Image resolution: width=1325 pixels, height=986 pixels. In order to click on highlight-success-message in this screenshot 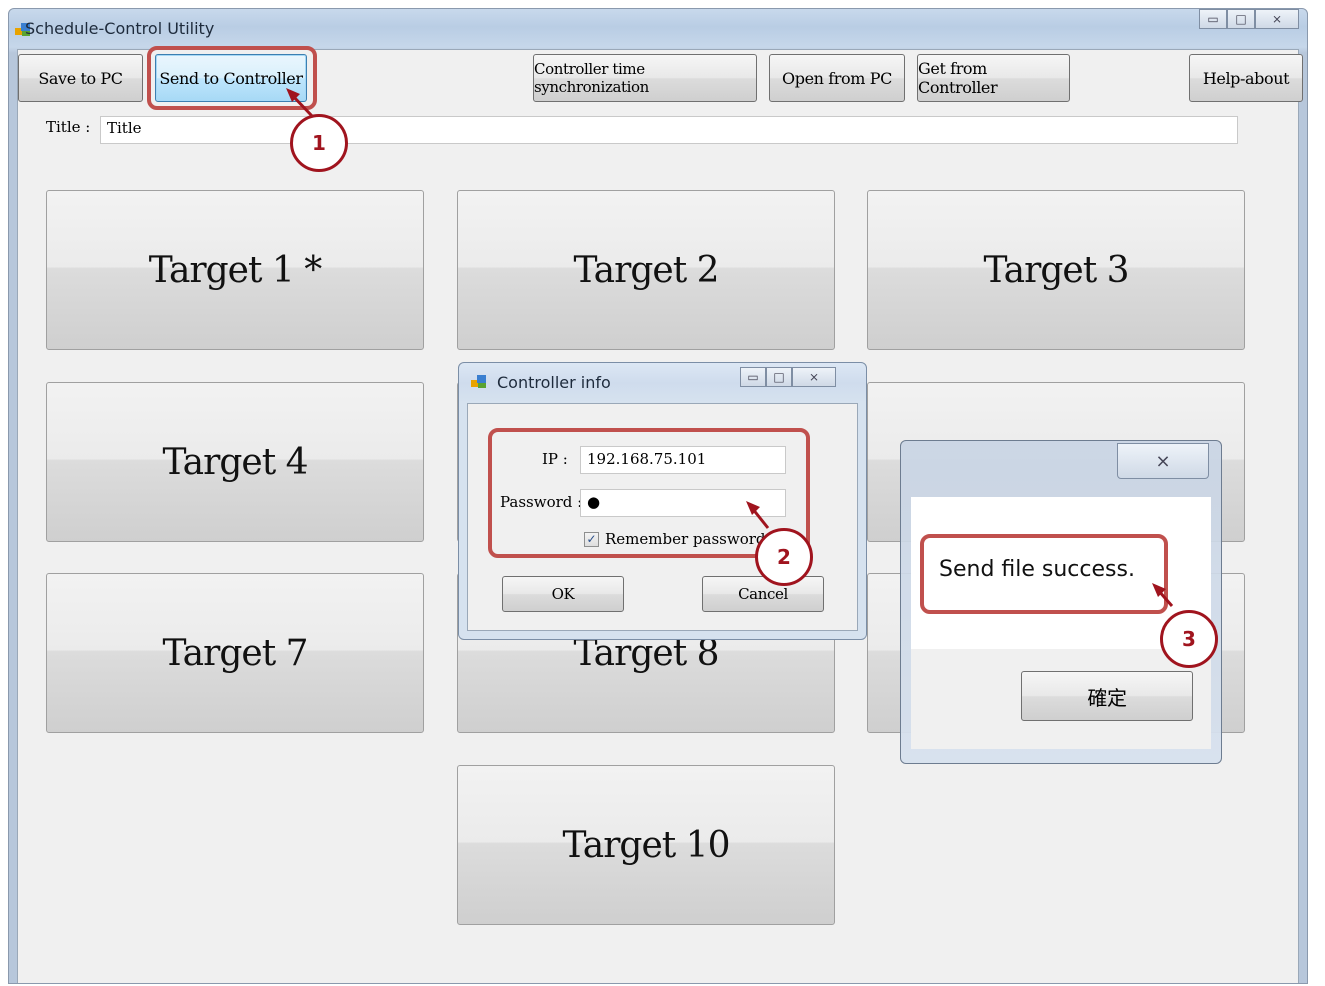, I will do `click(1044, 574)`.